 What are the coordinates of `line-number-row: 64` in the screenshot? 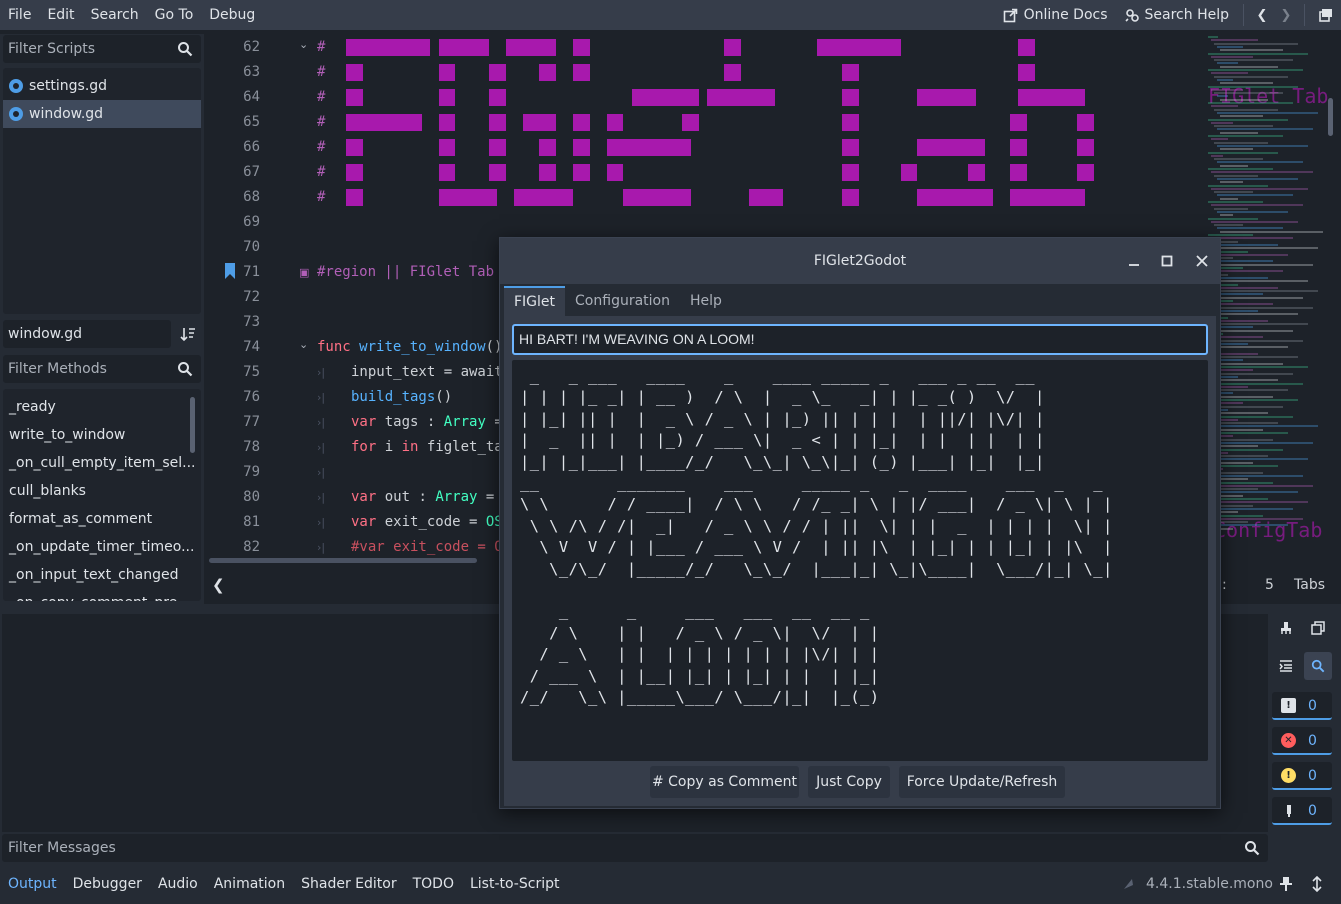 It's located at (256, 97).